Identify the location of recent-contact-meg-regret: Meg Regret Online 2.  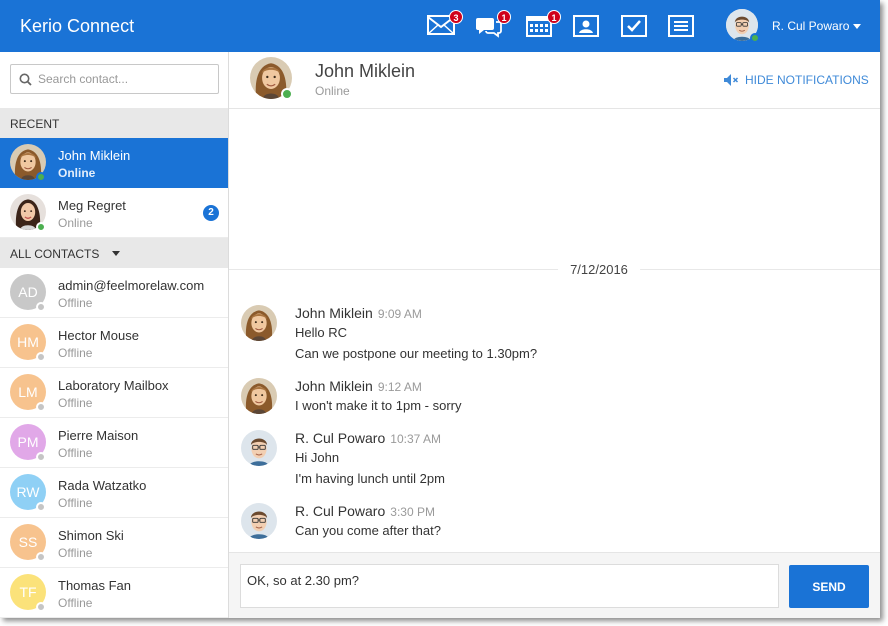
(114, 213).